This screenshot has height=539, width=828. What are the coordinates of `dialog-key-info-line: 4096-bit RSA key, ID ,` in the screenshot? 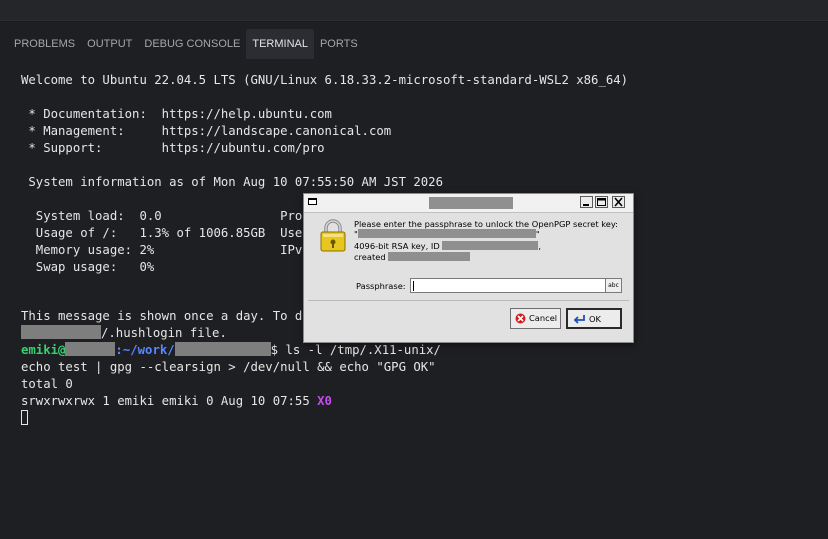 It's located at (447, 246).